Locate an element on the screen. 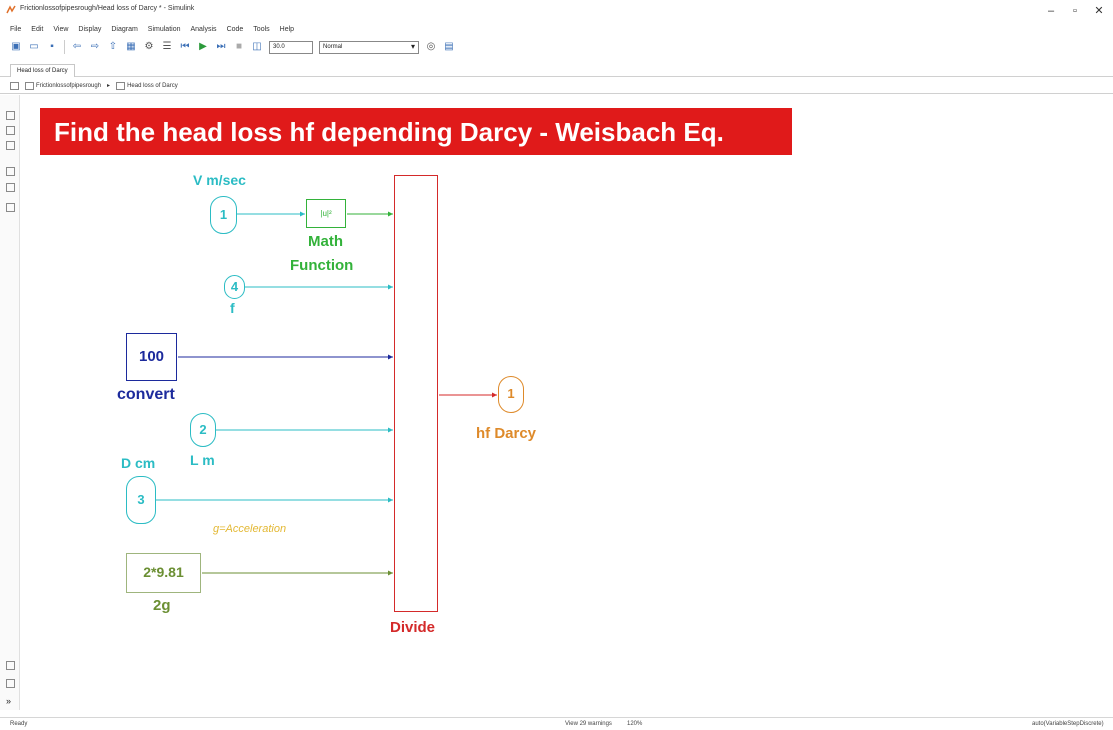 The height and width of the screenshot is (730, 1113). acceleration-note: g=Acceleration is located at coordinates (249, 529).